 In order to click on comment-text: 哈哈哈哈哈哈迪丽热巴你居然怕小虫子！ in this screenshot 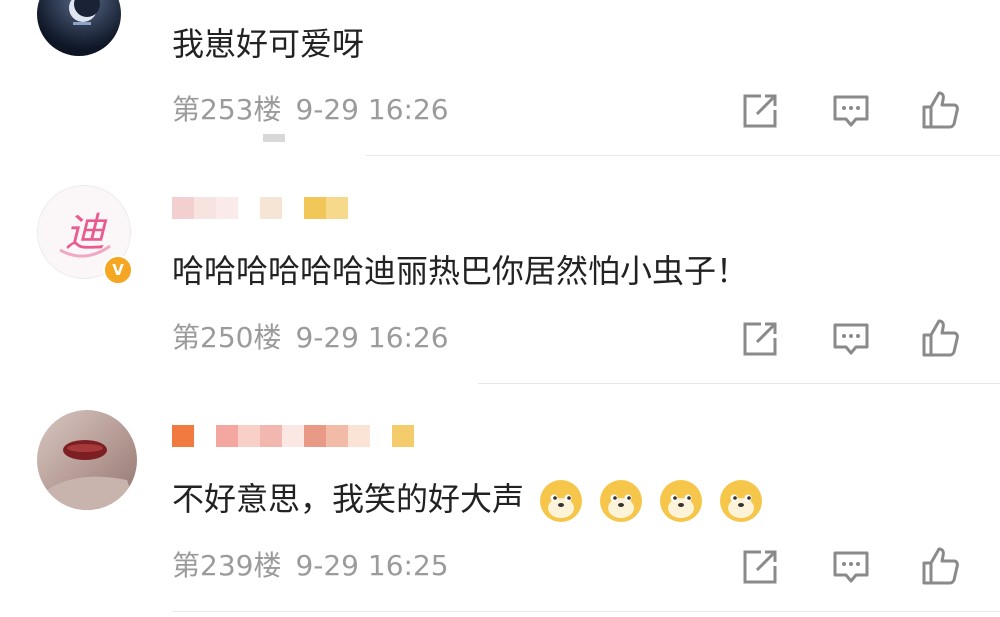, I will do `click(460, 271)`.